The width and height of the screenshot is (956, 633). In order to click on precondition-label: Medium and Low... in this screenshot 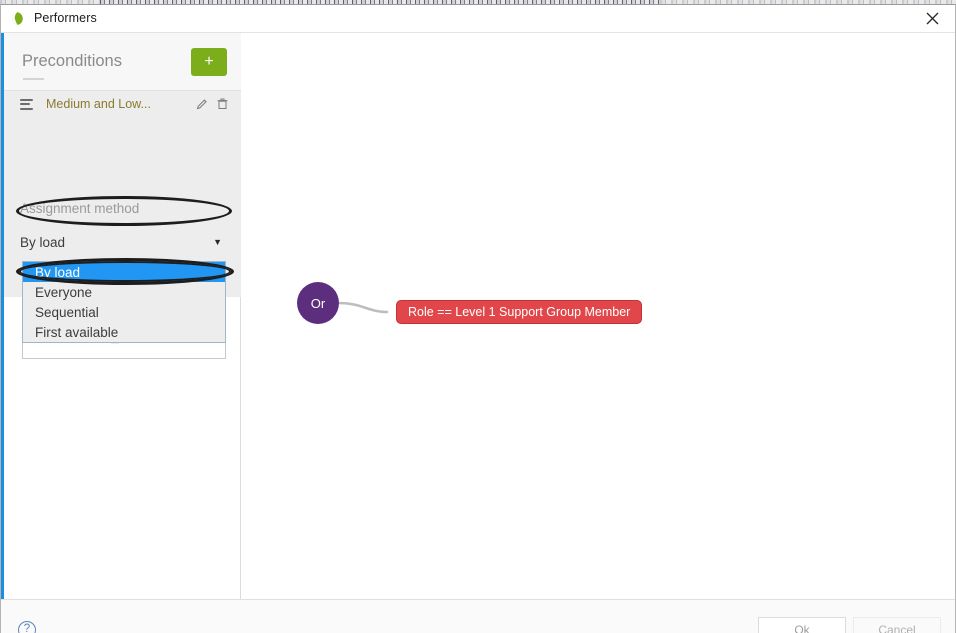, I will do `click(98, 104)`.